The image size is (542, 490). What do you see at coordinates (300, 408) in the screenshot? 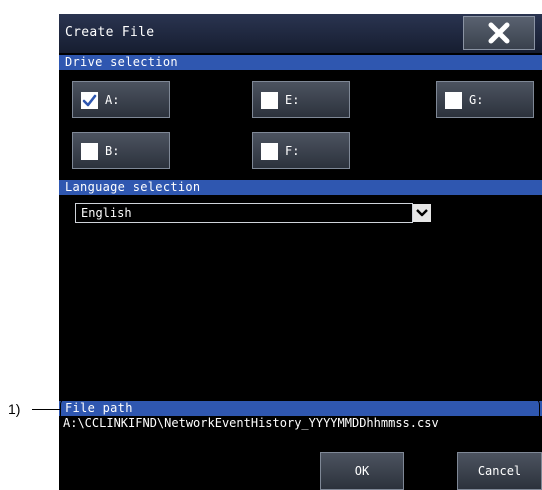
I see `file-path-header: File path` at bounding box center [300, 408].